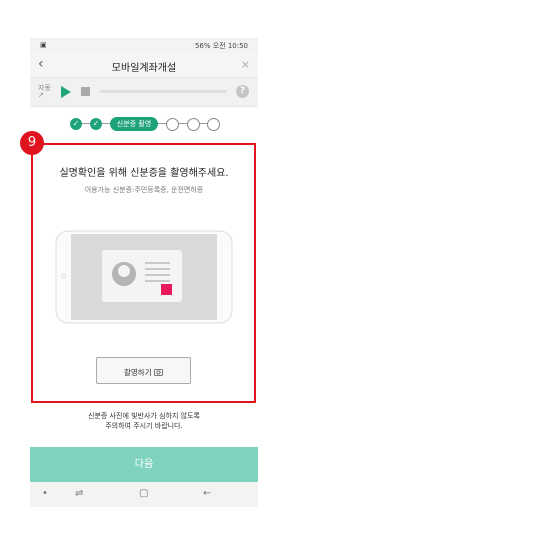  I want to click on image-icon: ▣, so click(43, 45).